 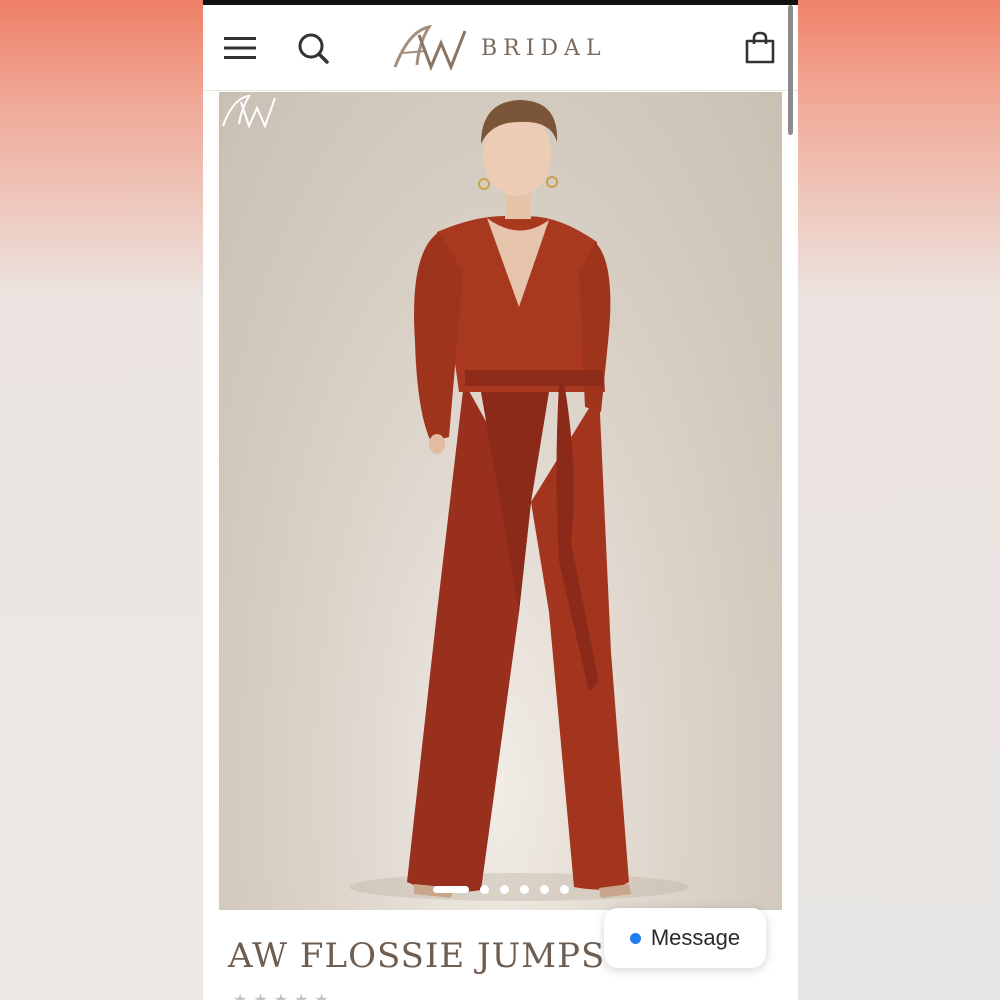 I want to click on brand-logo: BRIDAL, so click(x=504, y=49).